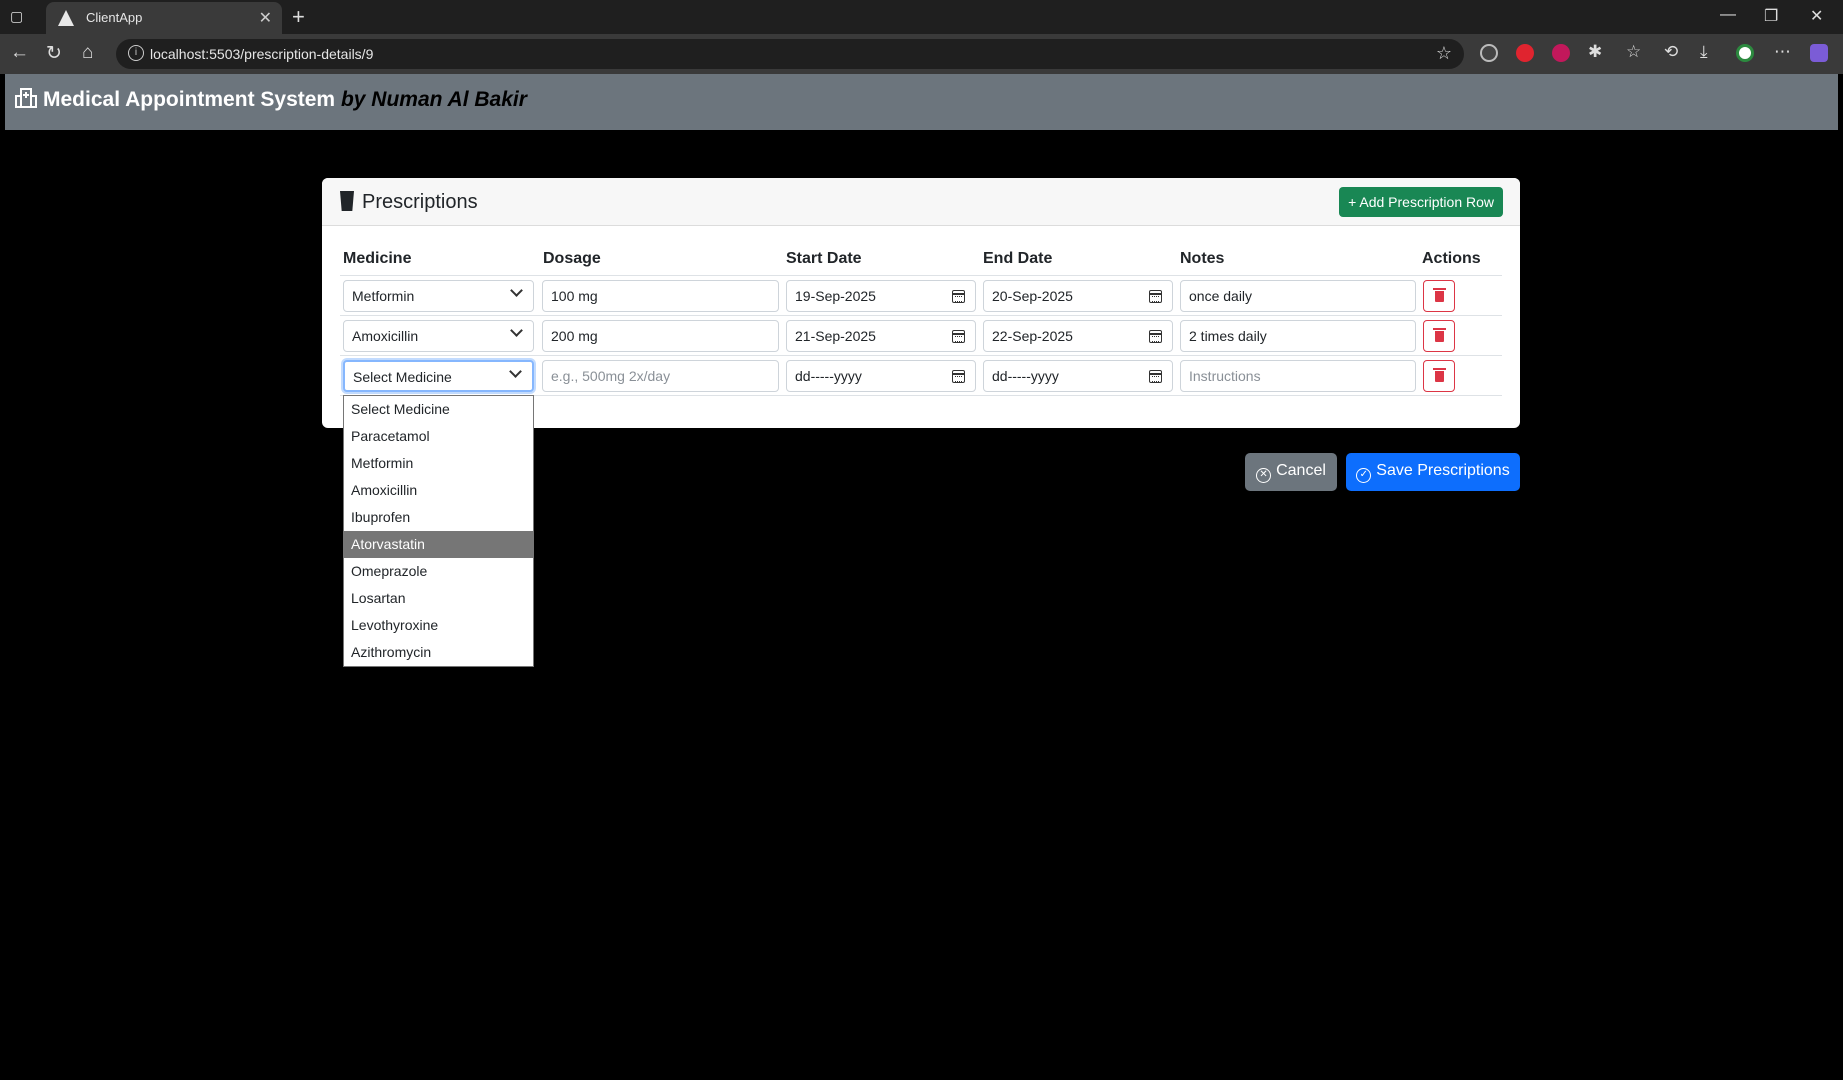  What do you see at coordinates (881, 296) in the screenshot?
I see `start-date-input: 19-Sep-2025` at bounding box center [881, 296].